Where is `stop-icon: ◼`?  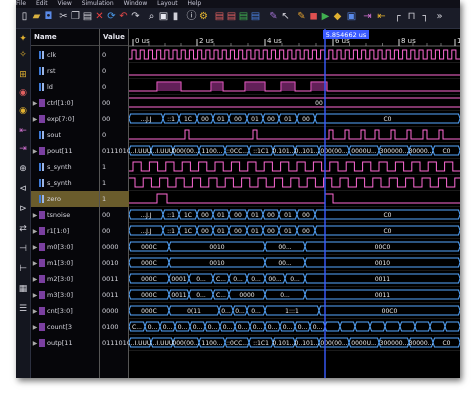 stop-icon: ◼ is located at coordinates (313, 17).